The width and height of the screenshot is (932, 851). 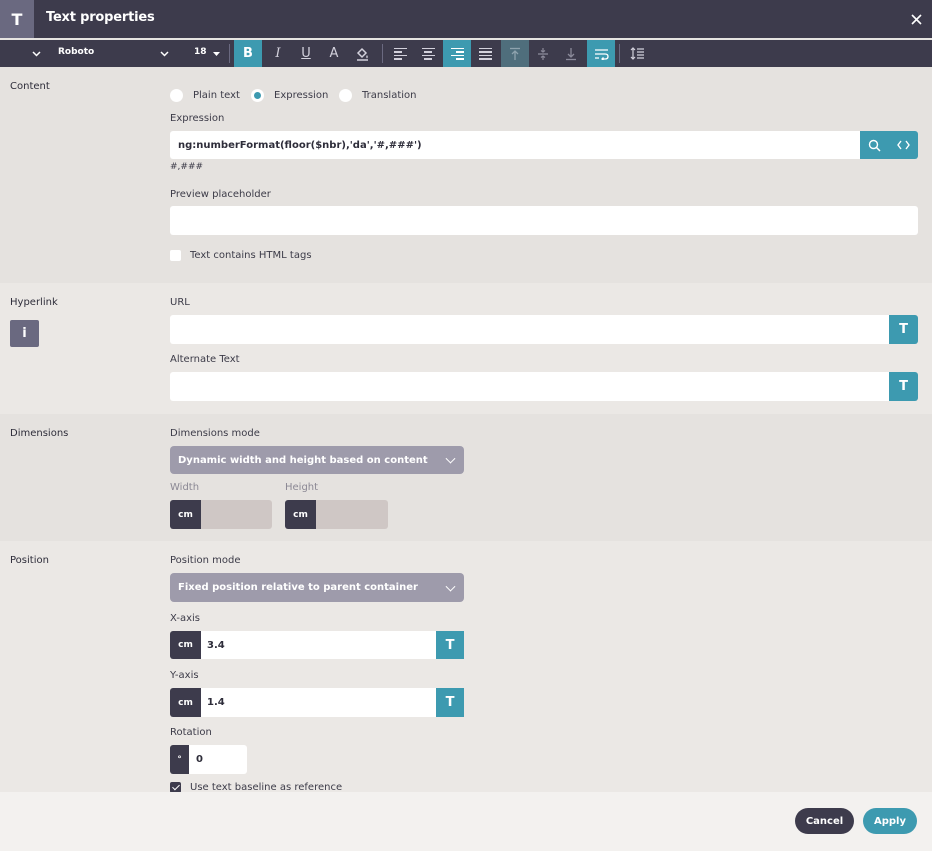 What do you see at coordinates (100, 17) in the screenshot?
I see `dialog-title: Text properties` at bounding box center [100, 17].